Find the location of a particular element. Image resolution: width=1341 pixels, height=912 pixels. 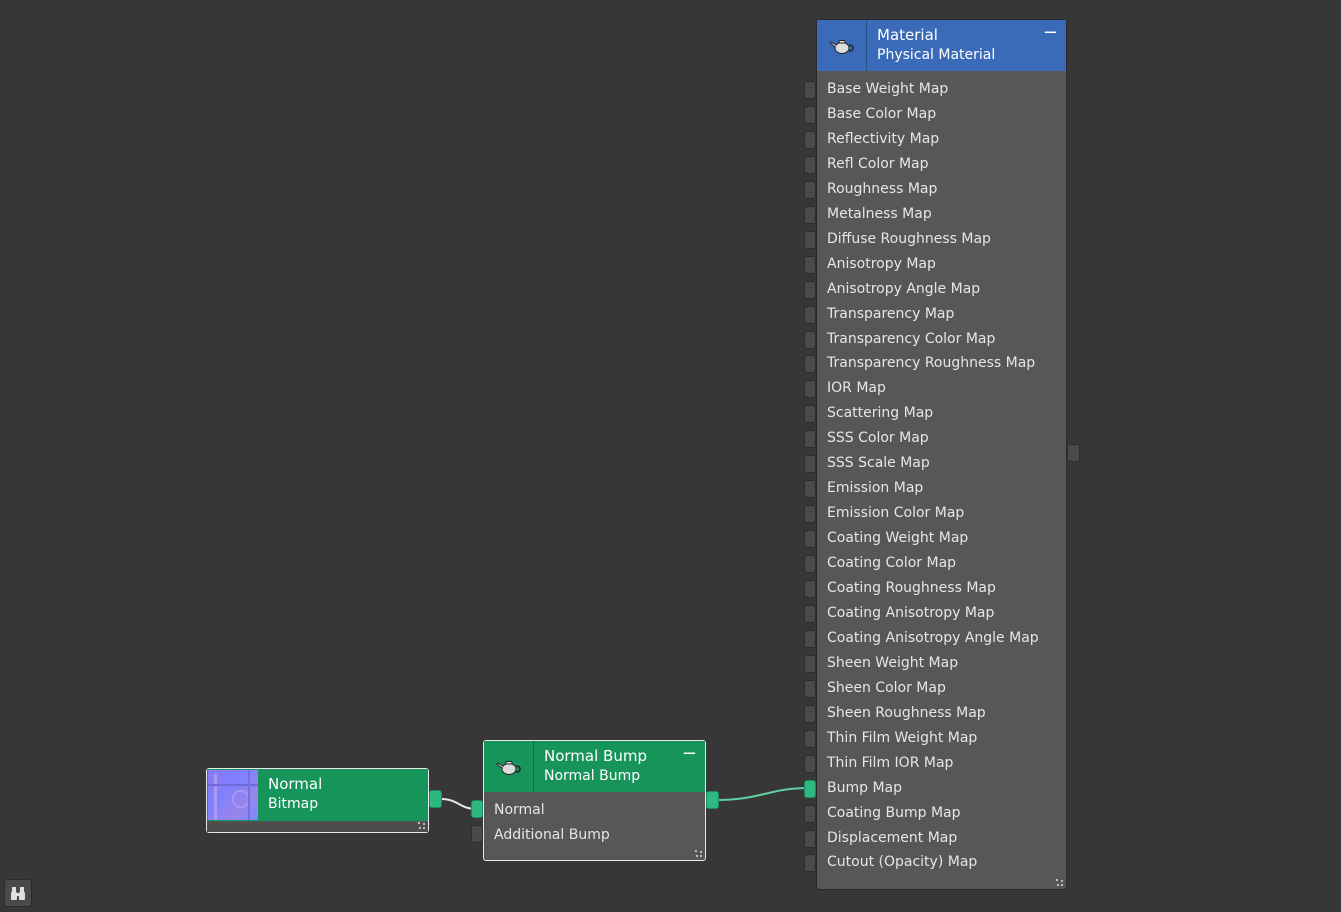

material-input-socket-anisotropy-map is located at coordinates (810, 264).